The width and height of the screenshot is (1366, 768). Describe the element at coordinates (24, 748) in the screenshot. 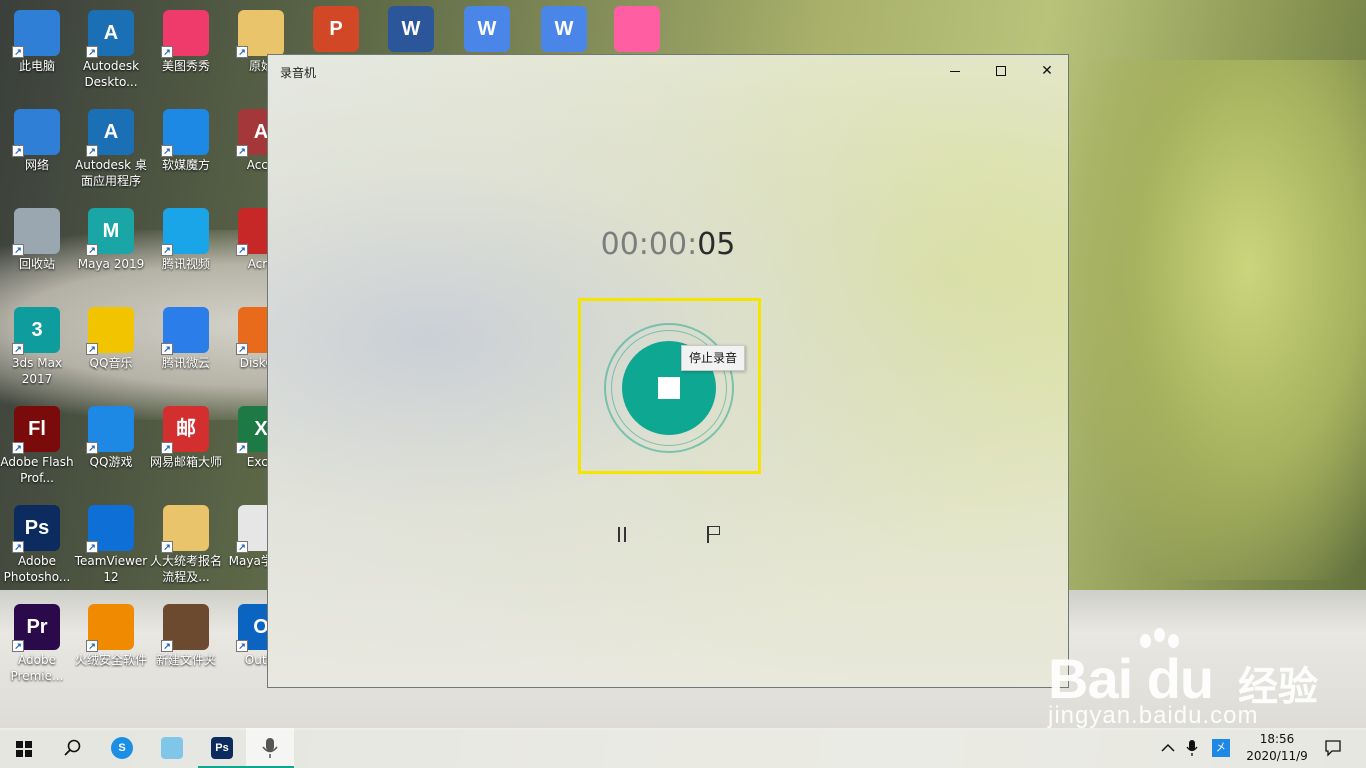

I see `start-button` at that location.